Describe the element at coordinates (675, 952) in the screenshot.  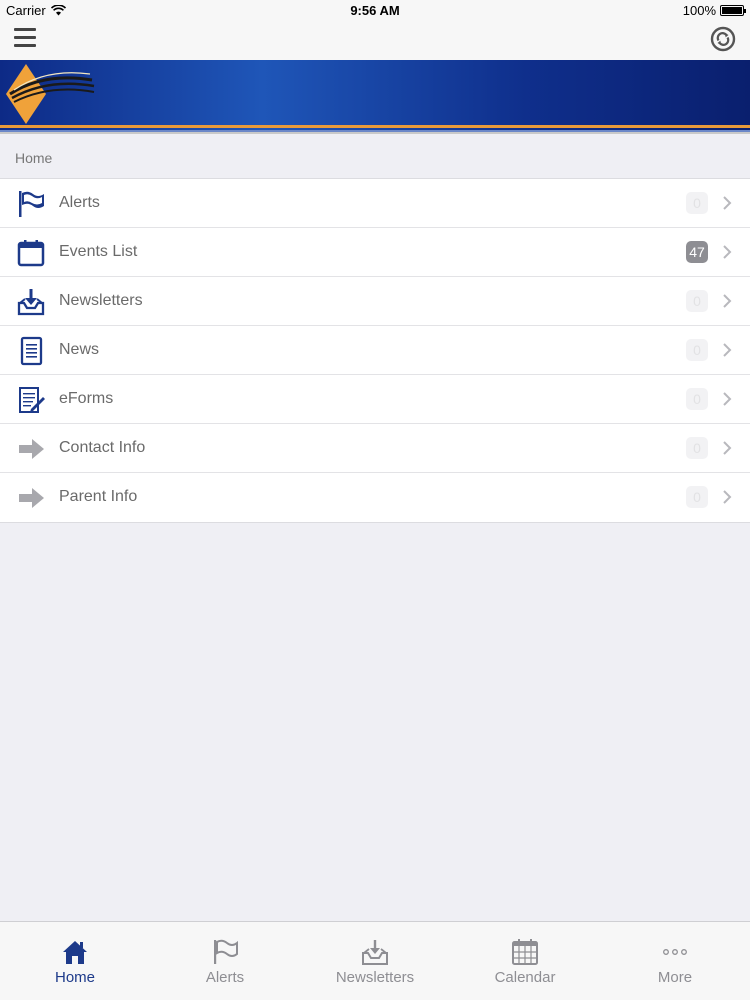
I see `more-dots-icon` at that location.